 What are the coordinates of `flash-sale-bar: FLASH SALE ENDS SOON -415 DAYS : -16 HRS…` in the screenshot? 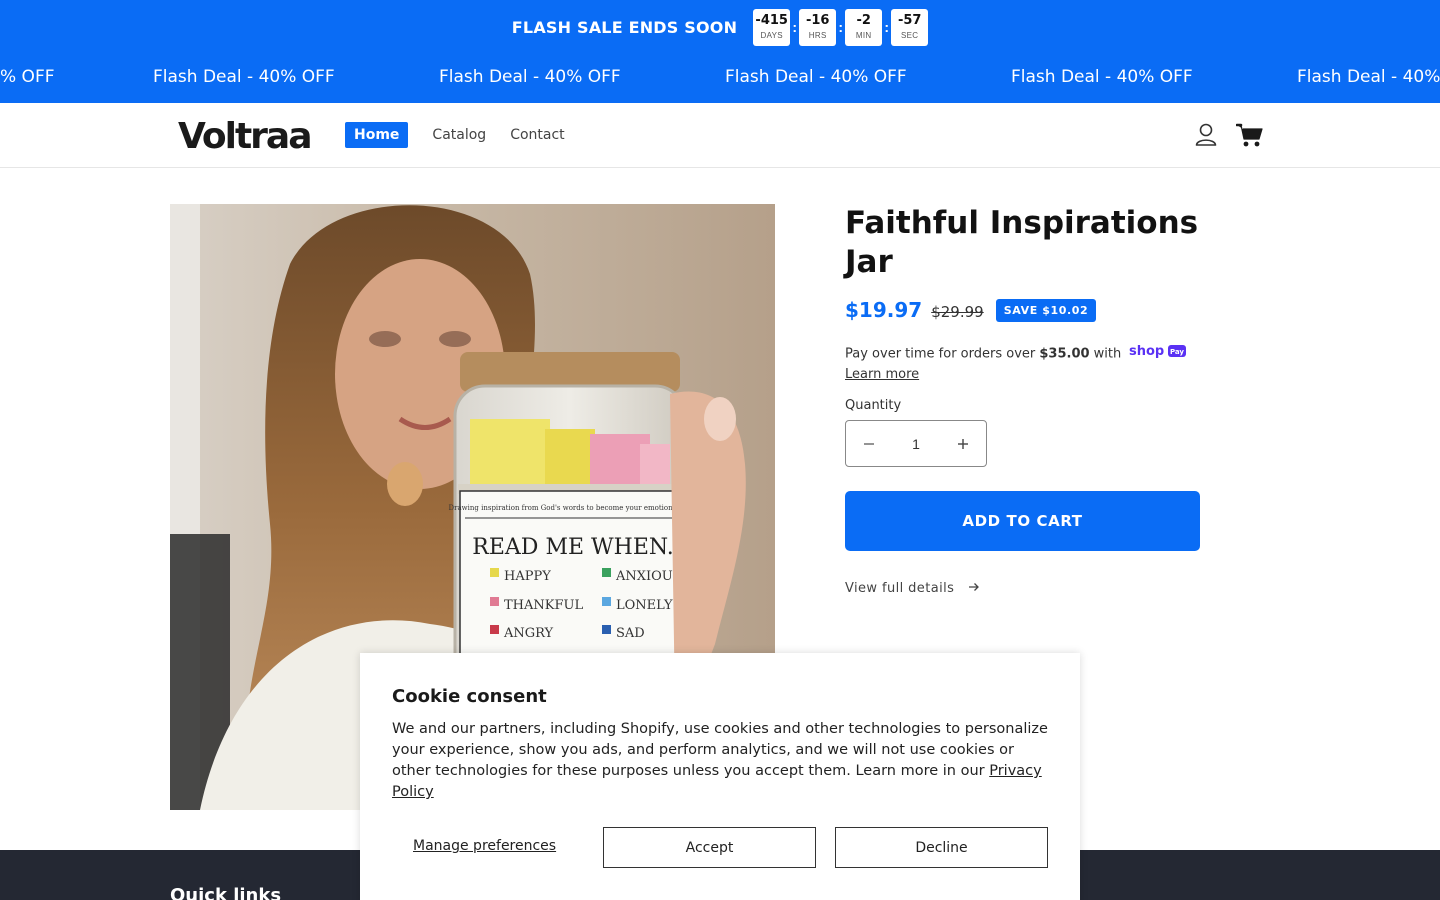 It's located at (720, 27).